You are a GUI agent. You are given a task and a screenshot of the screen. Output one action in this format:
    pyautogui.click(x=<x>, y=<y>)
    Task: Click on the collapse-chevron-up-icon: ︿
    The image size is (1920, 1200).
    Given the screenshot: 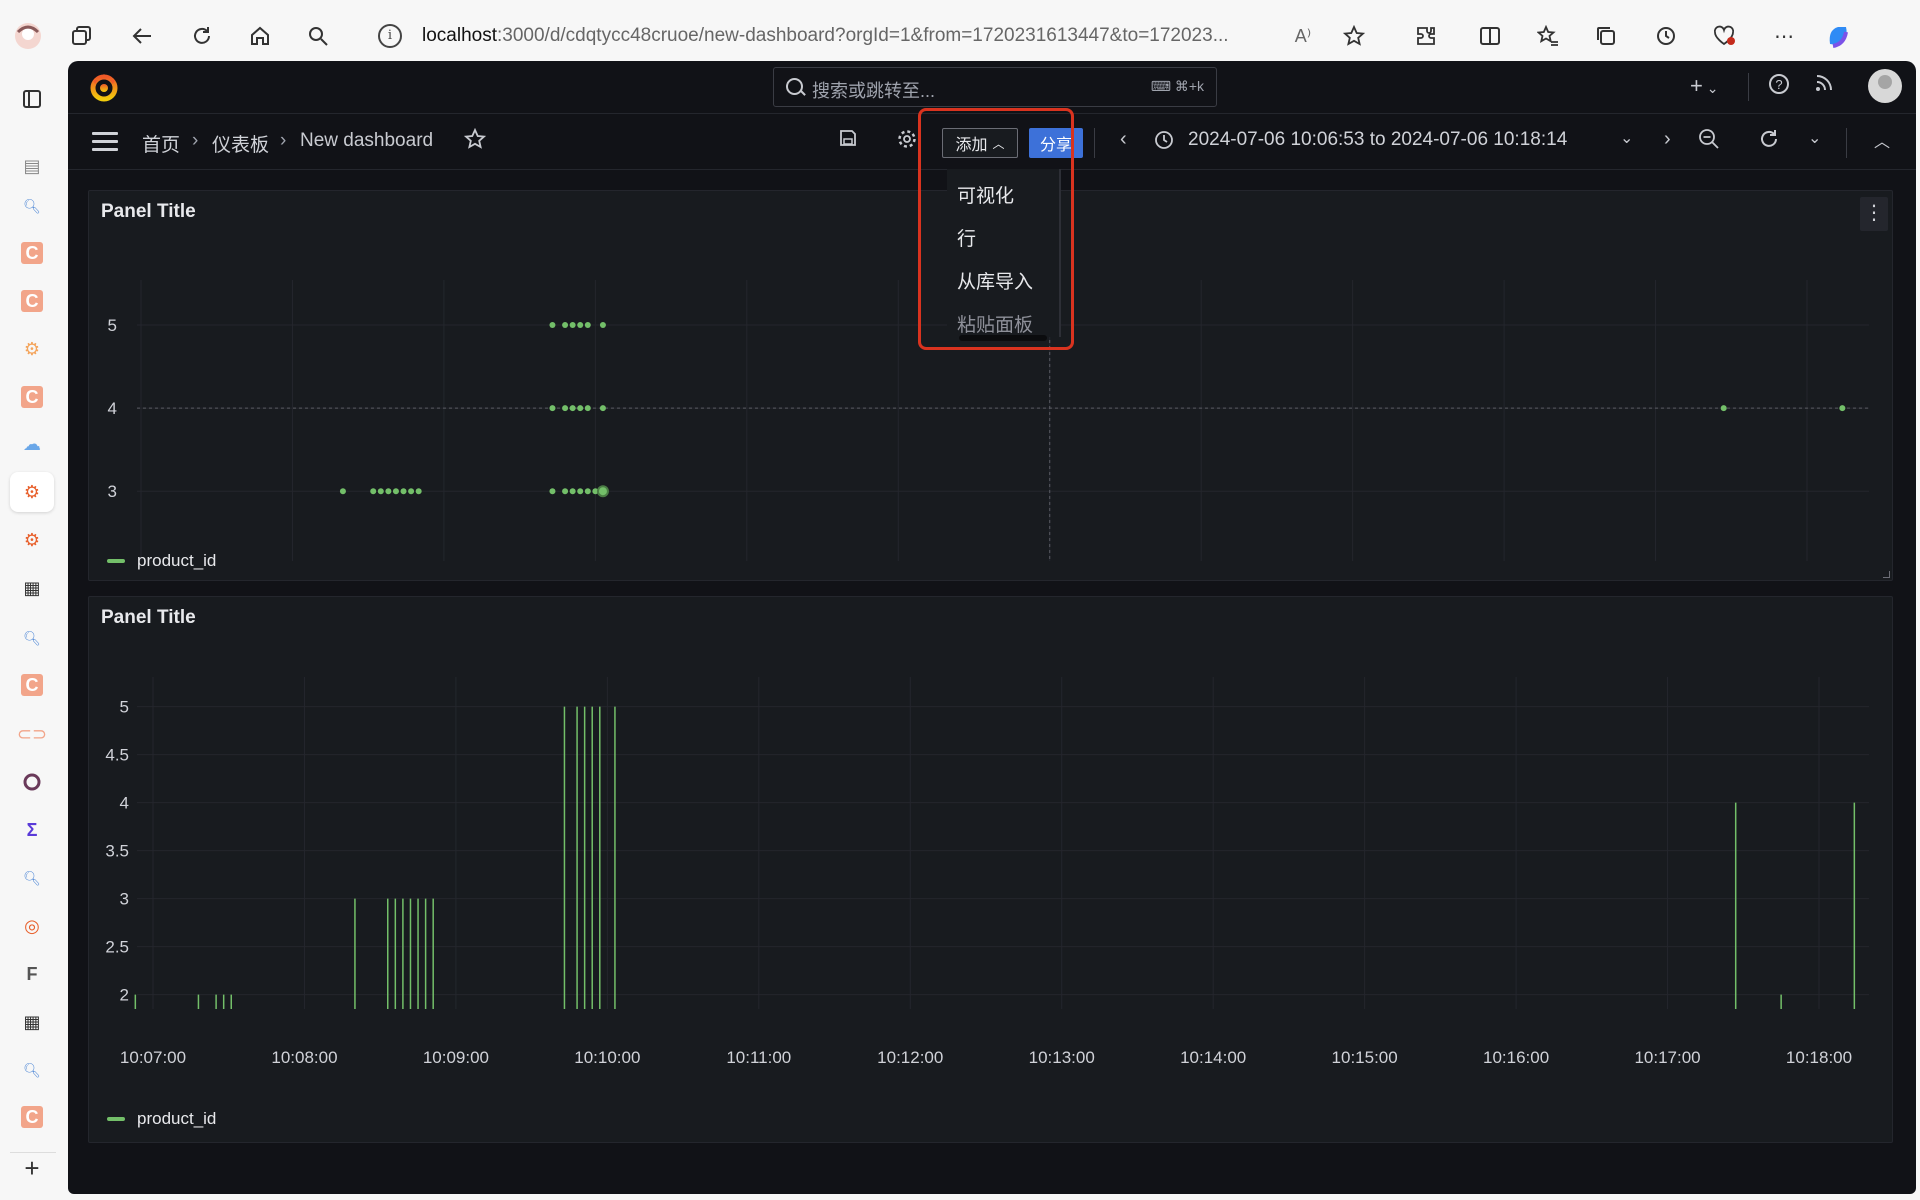 What is the action you would take?
    pyautogui.click(x=1882, y=140)
    